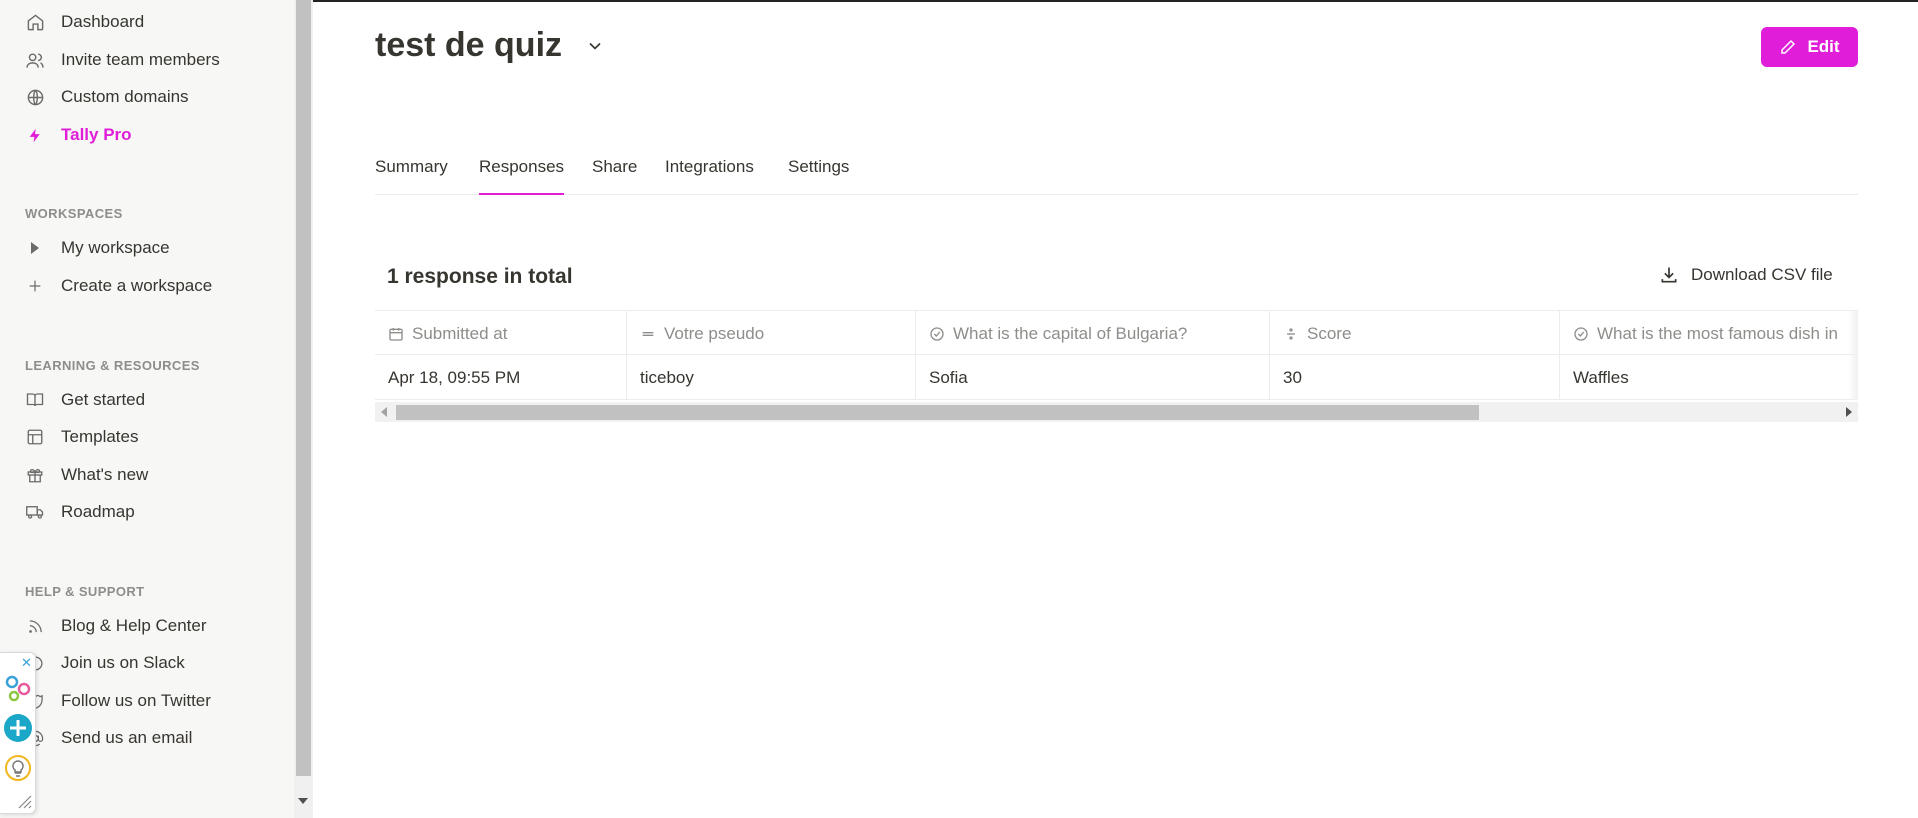 The width and height of the screenshot is (1918, 818). Describe the element at coordinates (140, 59) in the screenshot. I see `sidebar-item-label: Invite team members` at that location.